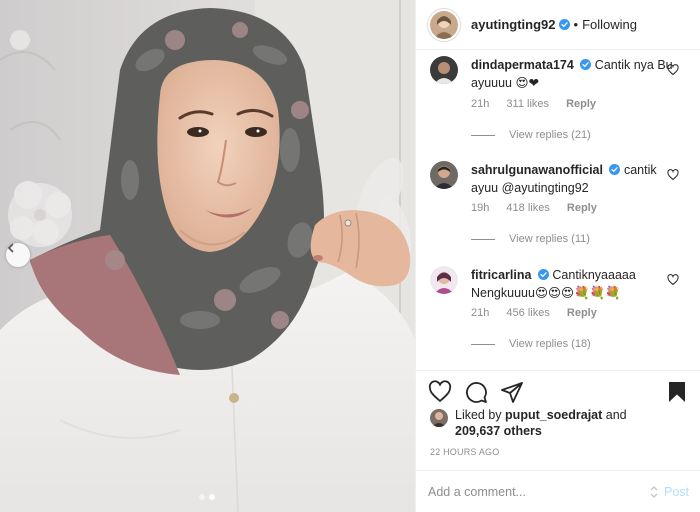 Image resolution: width=700 pixels, height=512 pixels. I want to click on view-replies-label: View replies (21), so click(550, 135).